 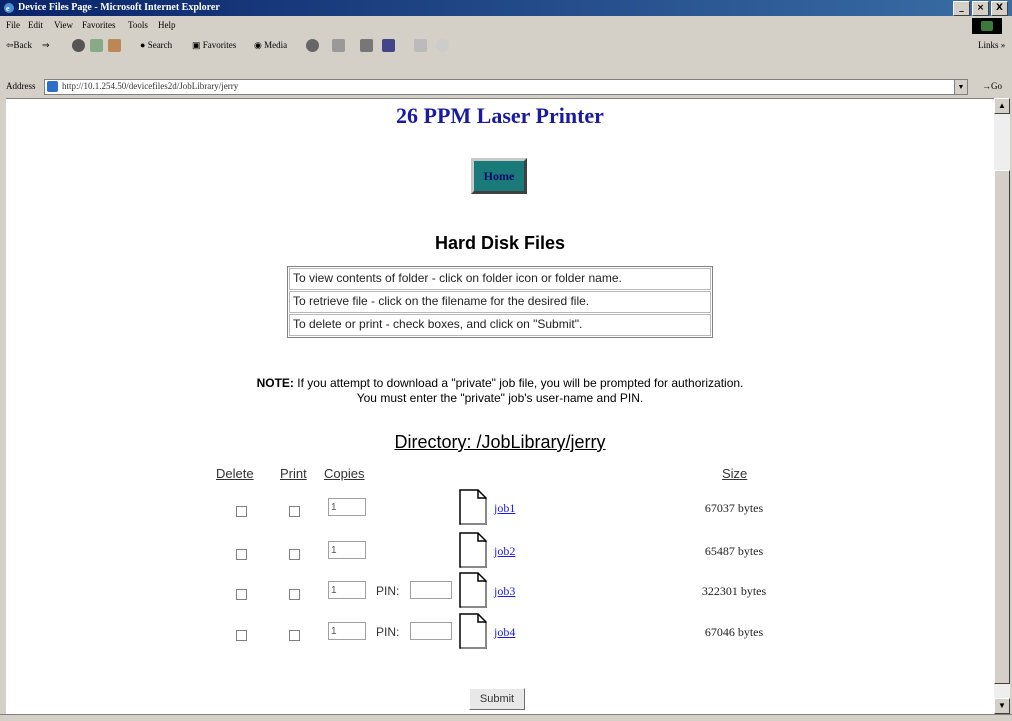 What do you see at coordinates (99, 25) in the screenshot?
I see `menu-favorites: Favorites` at bounding box center [99, 25].